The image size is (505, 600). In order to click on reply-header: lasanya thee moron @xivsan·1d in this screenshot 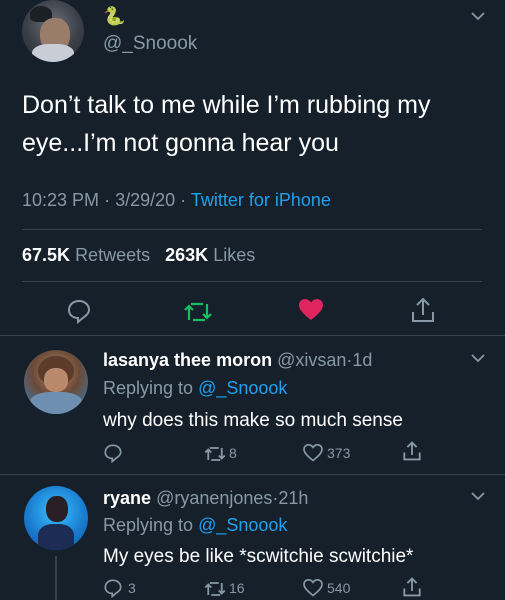, I will do `click(237, 360)`.